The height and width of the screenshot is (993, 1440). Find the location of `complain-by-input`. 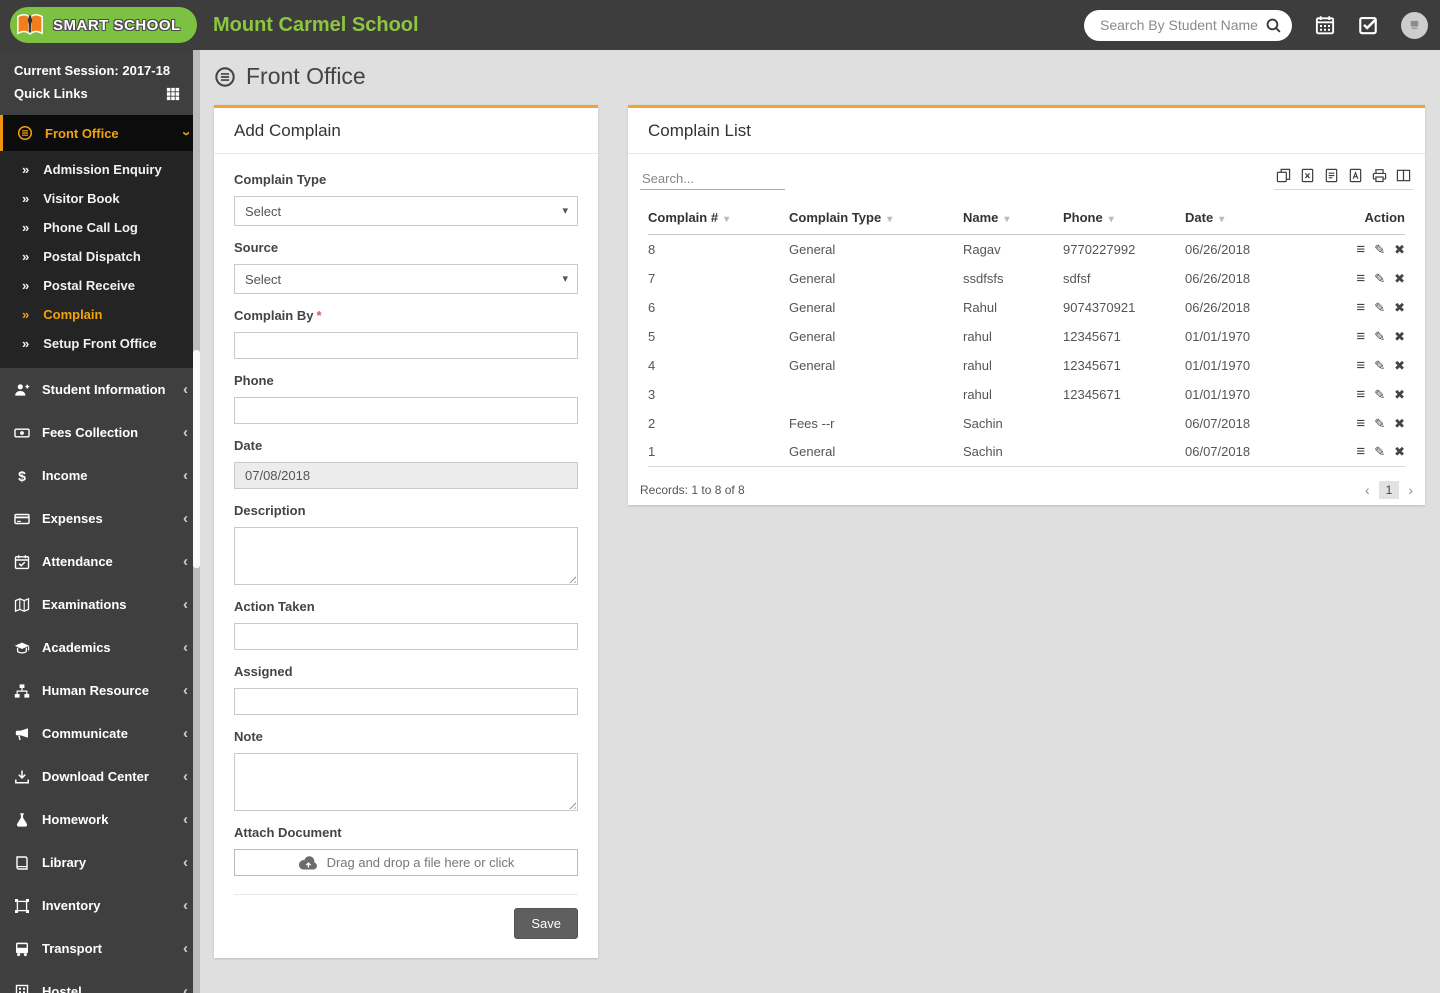

complain-by-input is located at coordinates (406, 345).